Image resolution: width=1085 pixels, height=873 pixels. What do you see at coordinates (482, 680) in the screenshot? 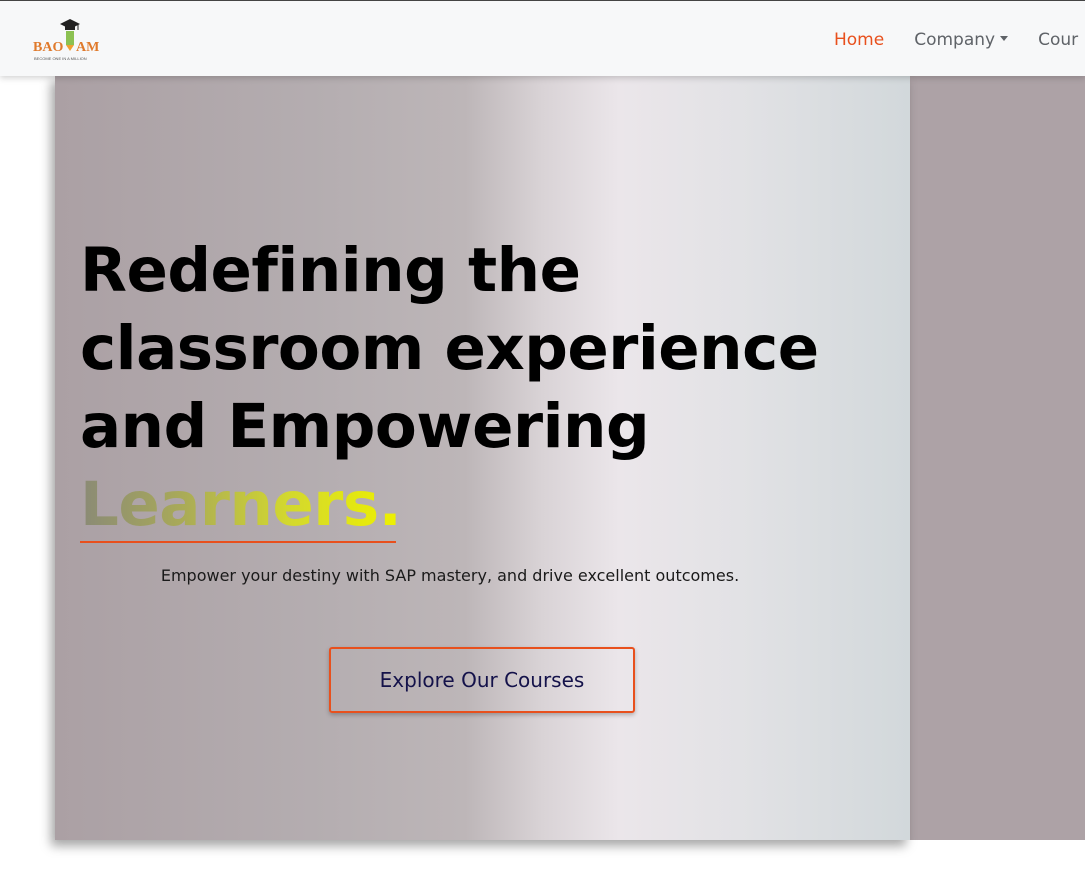
I see `explore-courses-button: Explore Our Courses` at bounding box center [482, 680].